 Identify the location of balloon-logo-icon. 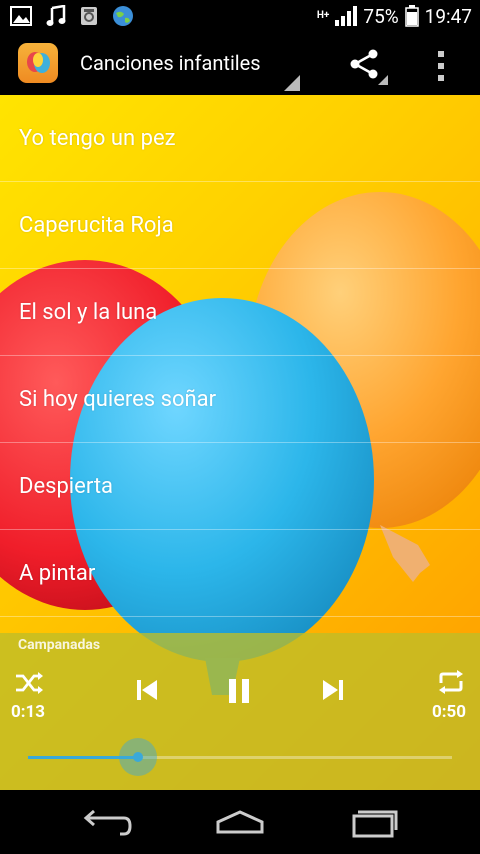
(38, 62).